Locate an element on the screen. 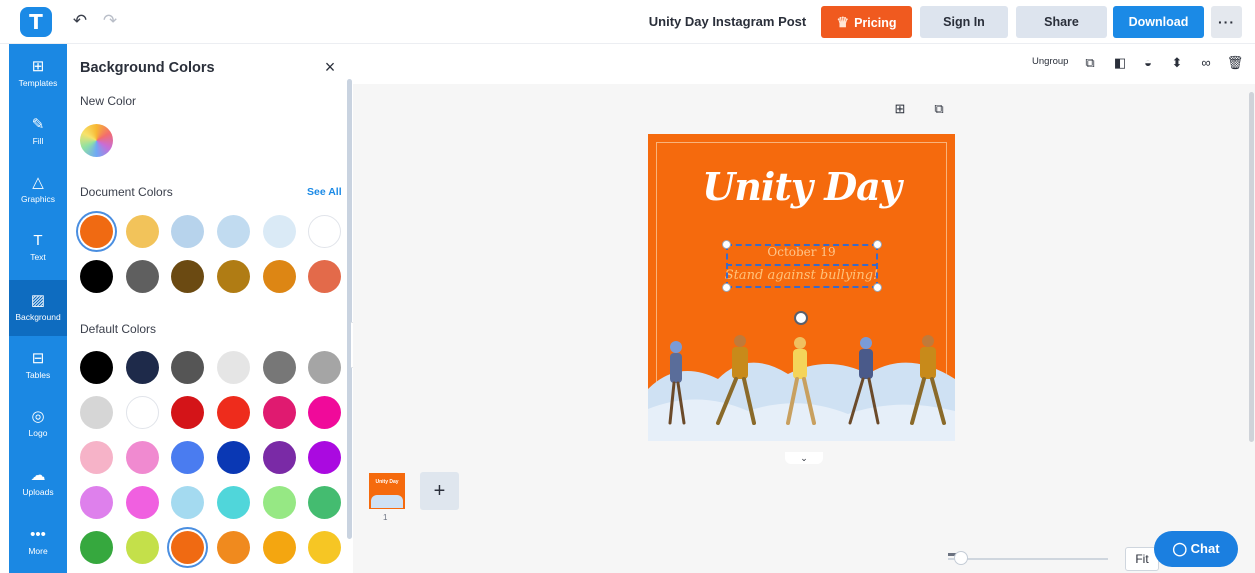  panel-scrollbar is located at coordinates (349, 309).